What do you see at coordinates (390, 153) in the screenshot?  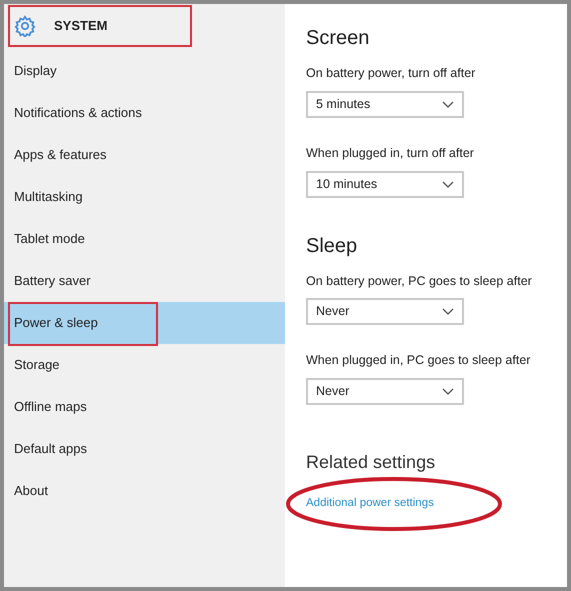 I see `setting-label: When plugged in, turn off after` at bounding box center [390, 153].